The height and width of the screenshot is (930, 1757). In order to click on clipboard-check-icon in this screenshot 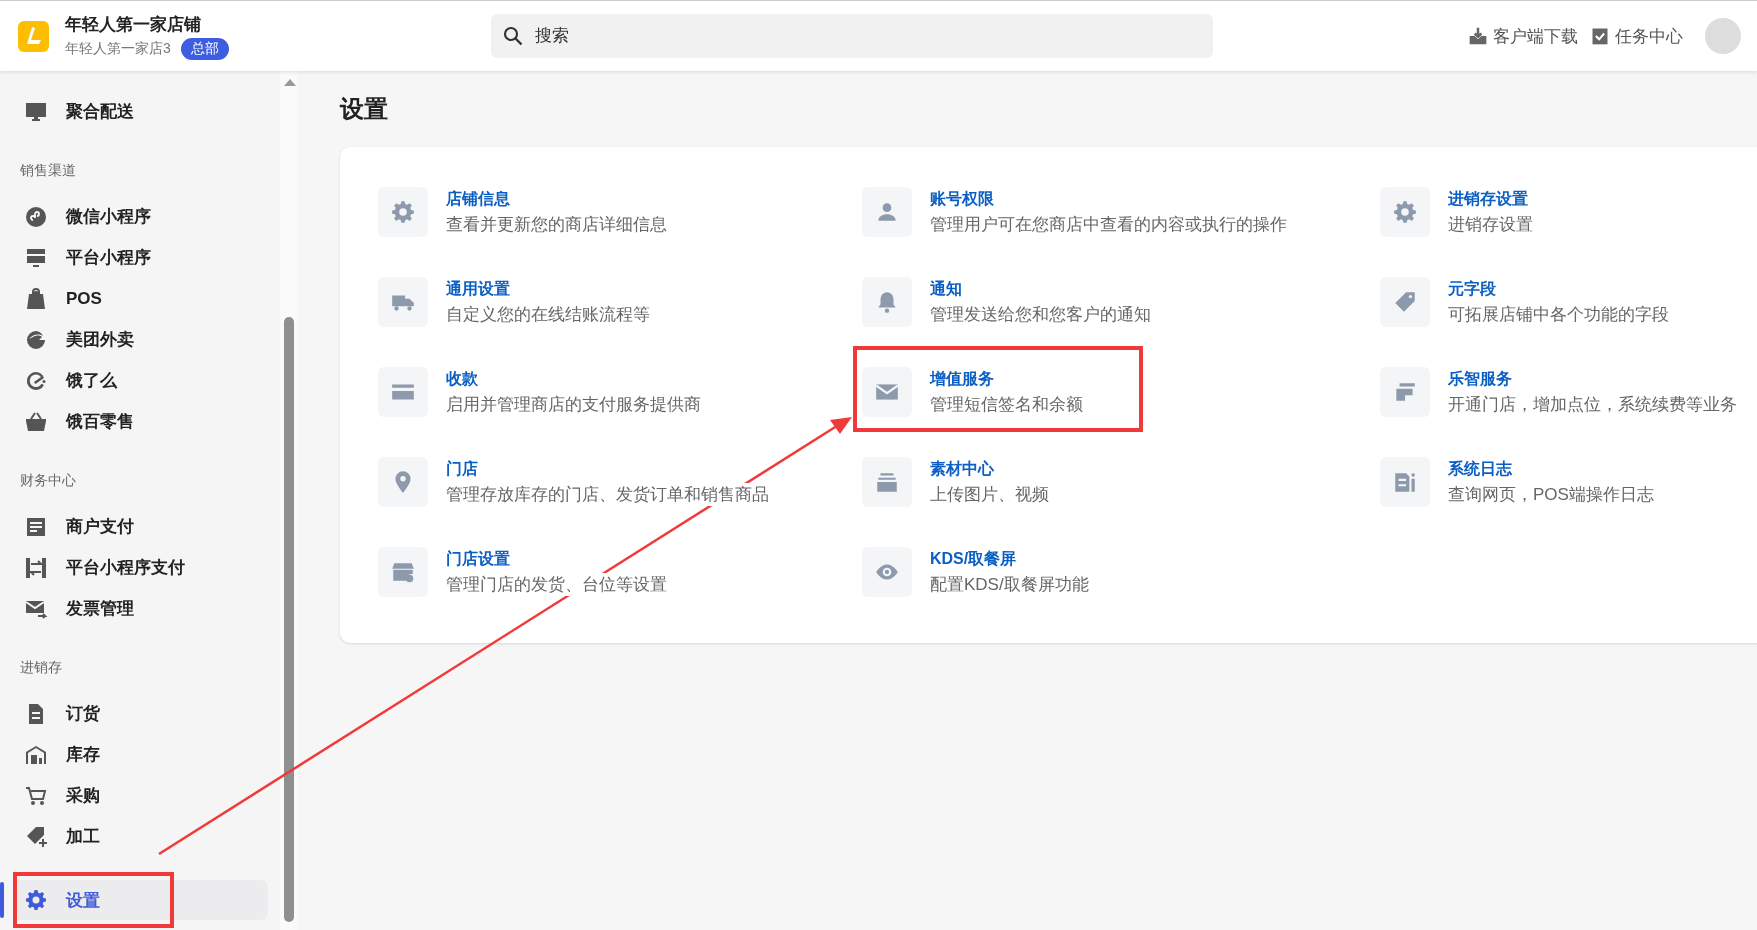, I will do `click(1600, 36)`.